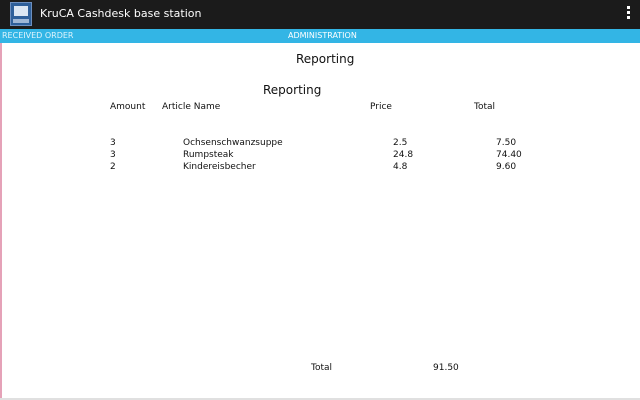  Describe the element at coordinates (628, 14) in the screenshot. I see `overflow-menu-icon` at that location.